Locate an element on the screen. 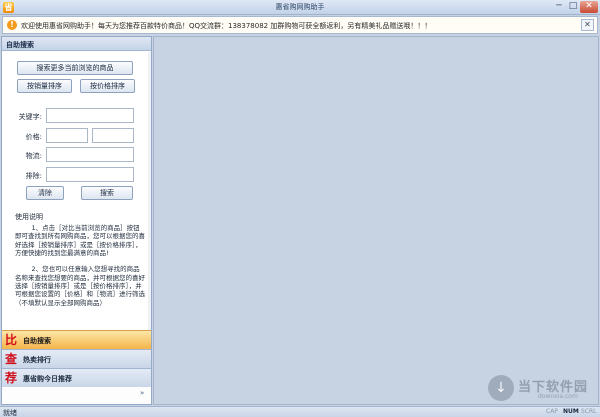  nav-item-self-search: 比 自助搜索 is located at coordinates (76, 339).